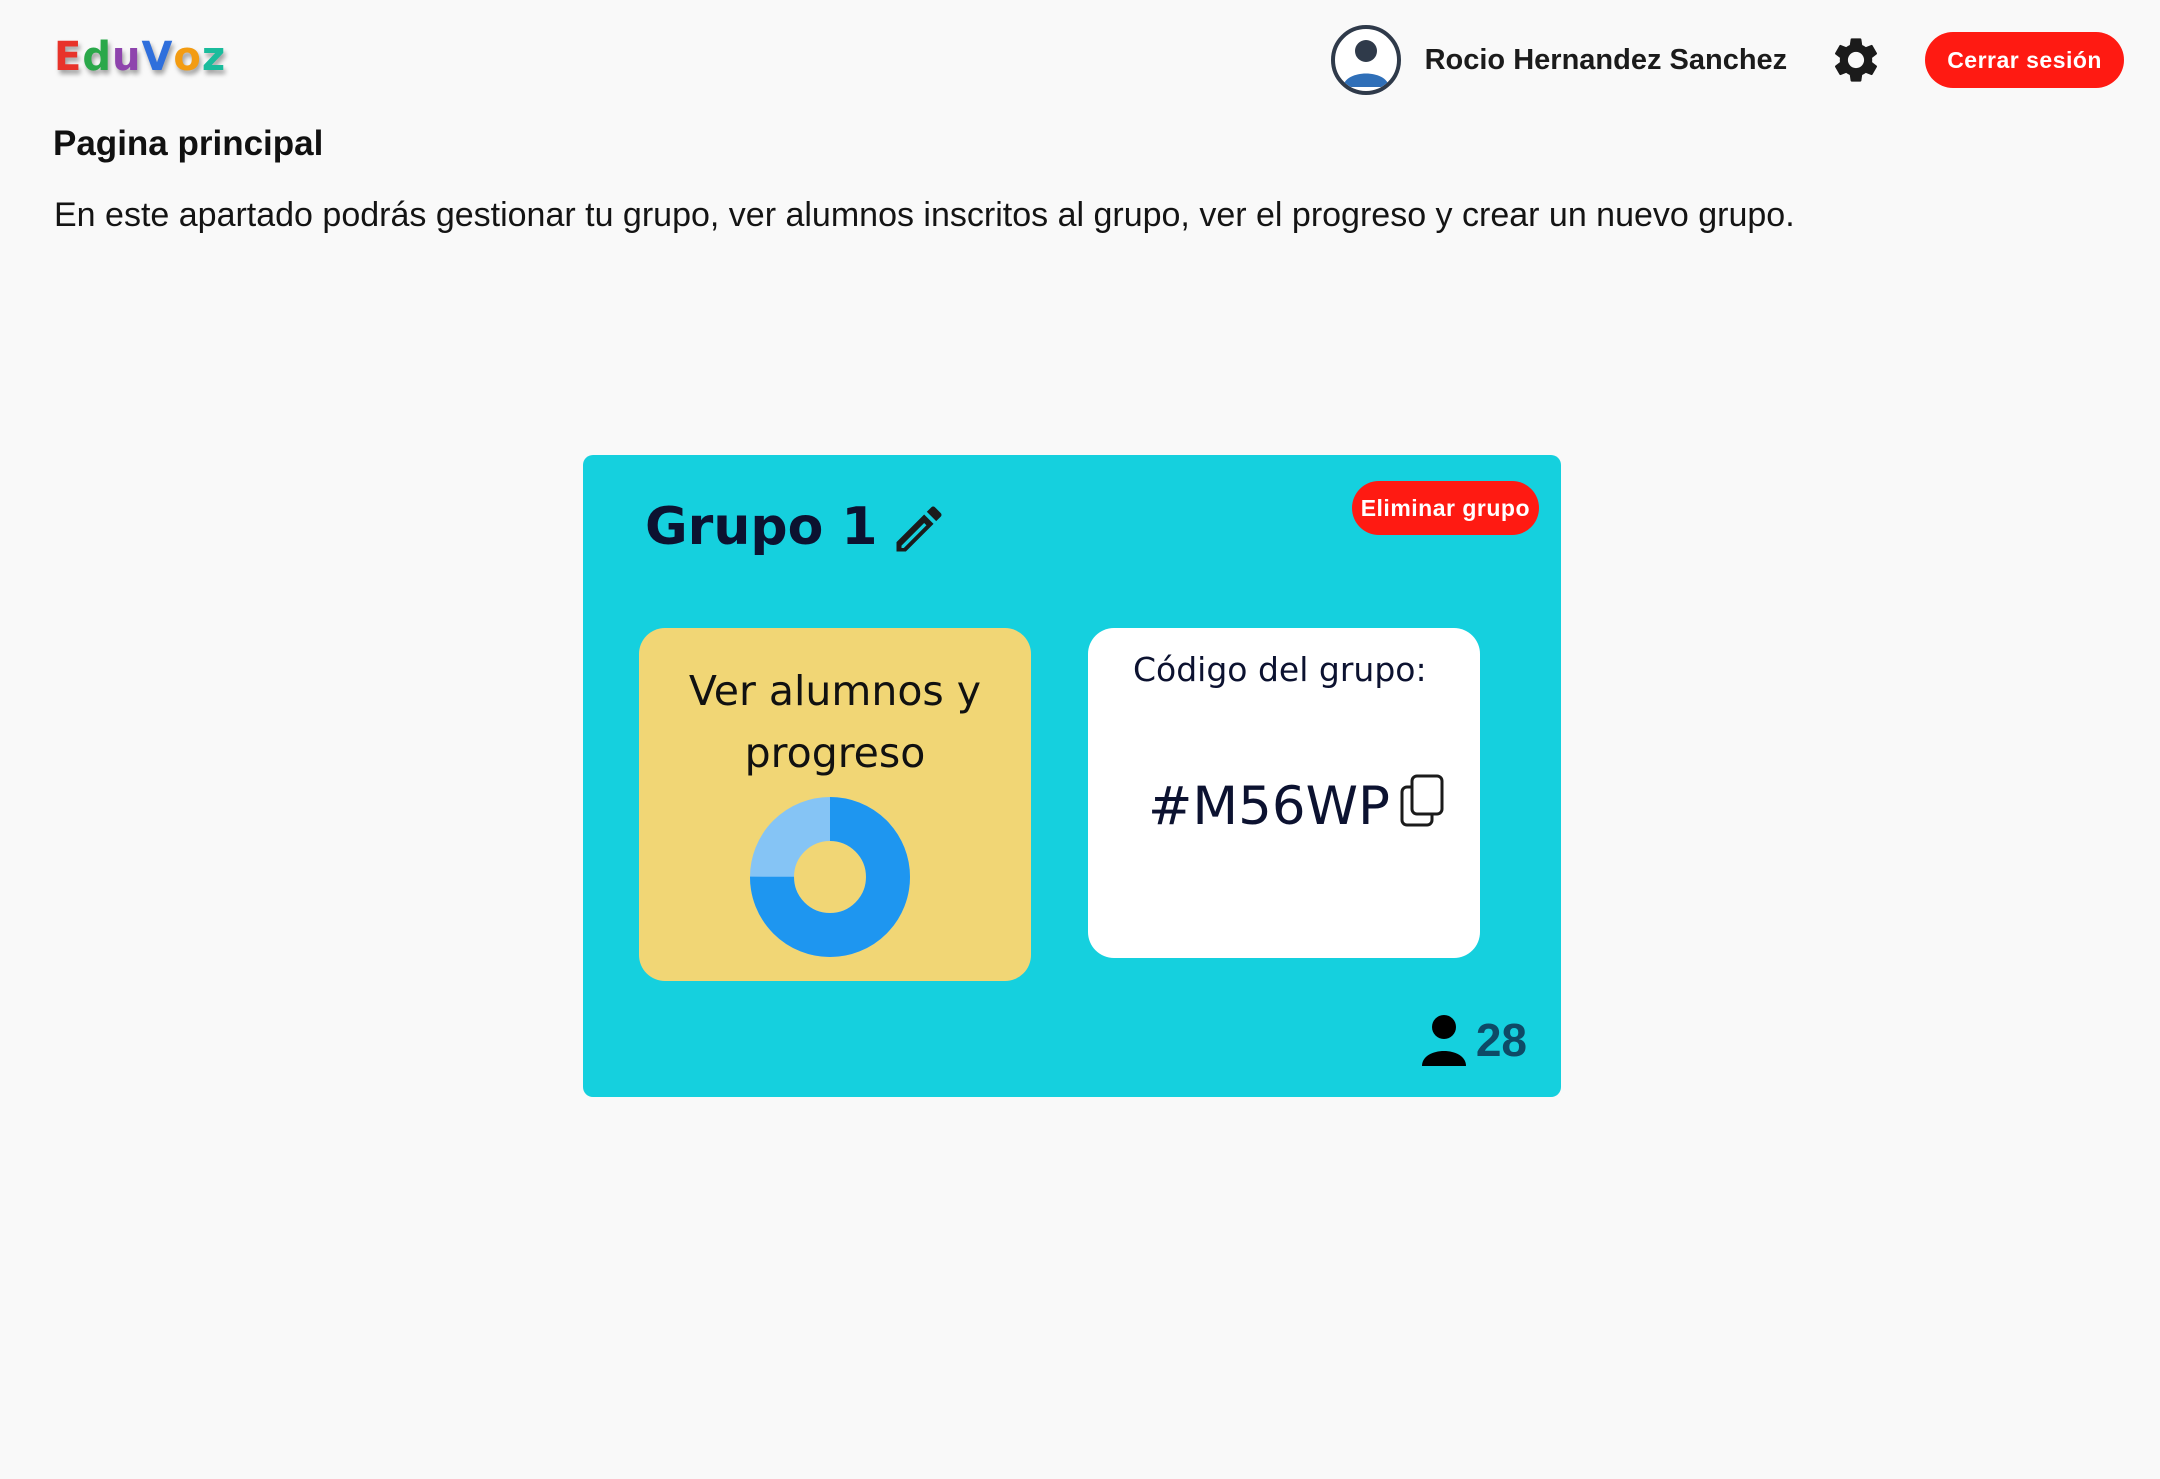 This screenshot has height=1479, width=2160. Describe the element at coordinates (1445, 508) in the screenshot. I see `delete-group-button: Eliminar grupo` at that location.